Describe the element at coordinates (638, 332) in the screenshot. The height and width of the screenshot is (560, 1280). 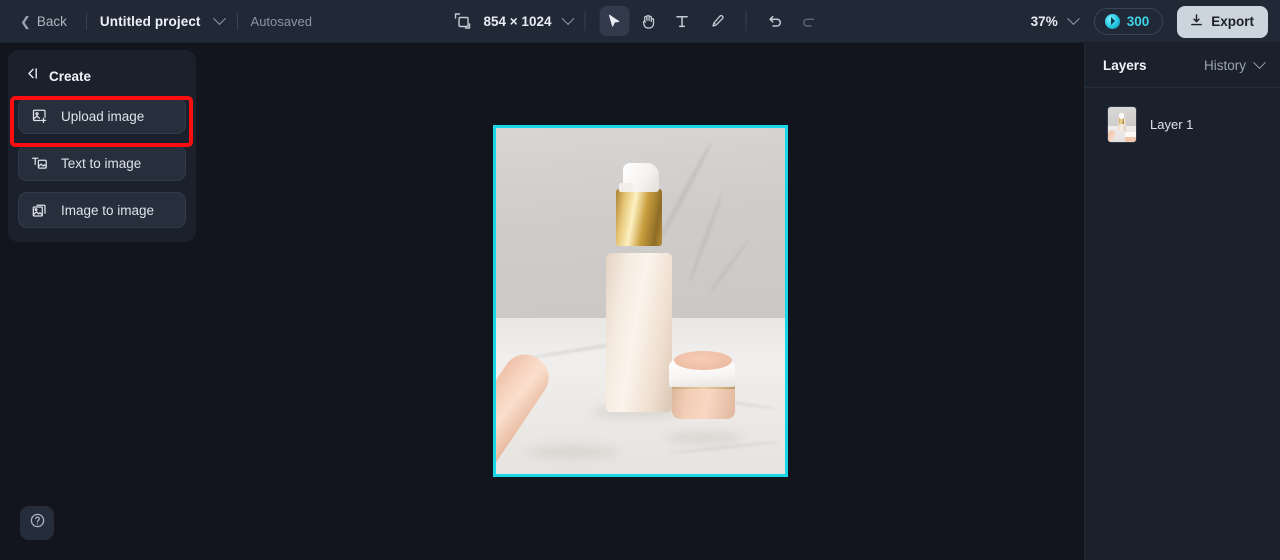
I see `pump-bottle-body` at that location.